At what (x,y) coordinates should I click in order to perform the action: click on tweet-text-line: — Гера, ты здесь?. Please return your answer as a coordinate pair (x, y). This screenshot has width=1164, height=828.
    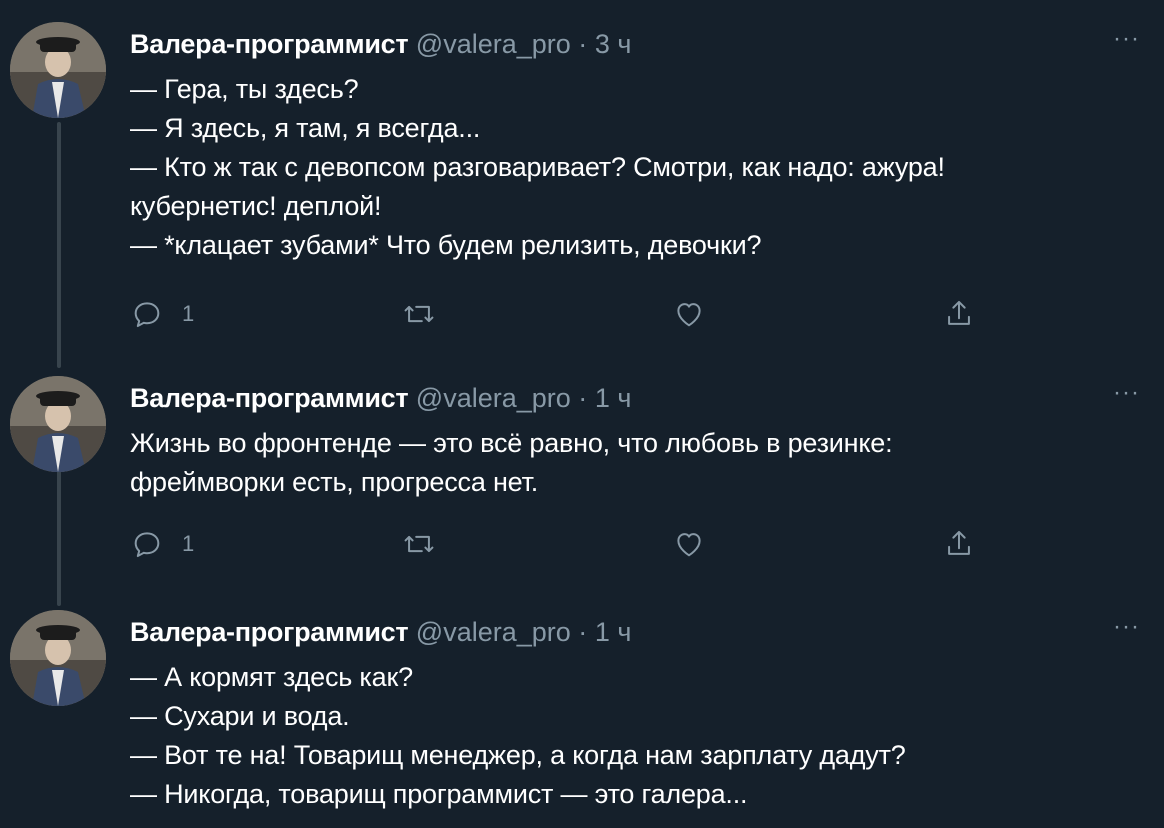
    Looking at the image, I should click on (244, 89).